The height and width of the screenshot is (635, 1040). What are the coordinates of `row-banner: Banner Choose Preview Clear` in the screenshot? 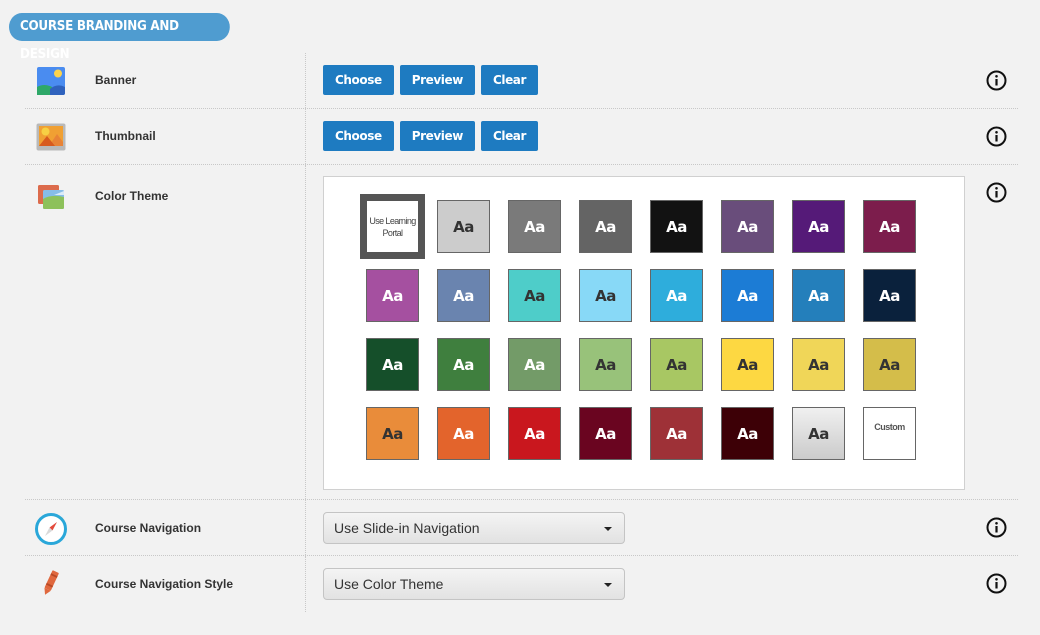 It's located at (521, 81).